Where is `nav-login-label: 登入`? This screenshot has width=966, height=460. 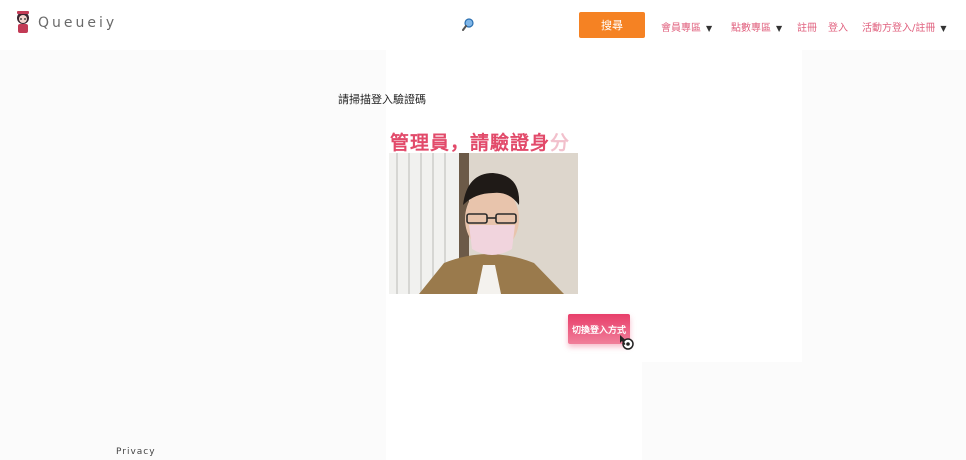
nav-login-label: 登入 is located at coordinates (838, 28).